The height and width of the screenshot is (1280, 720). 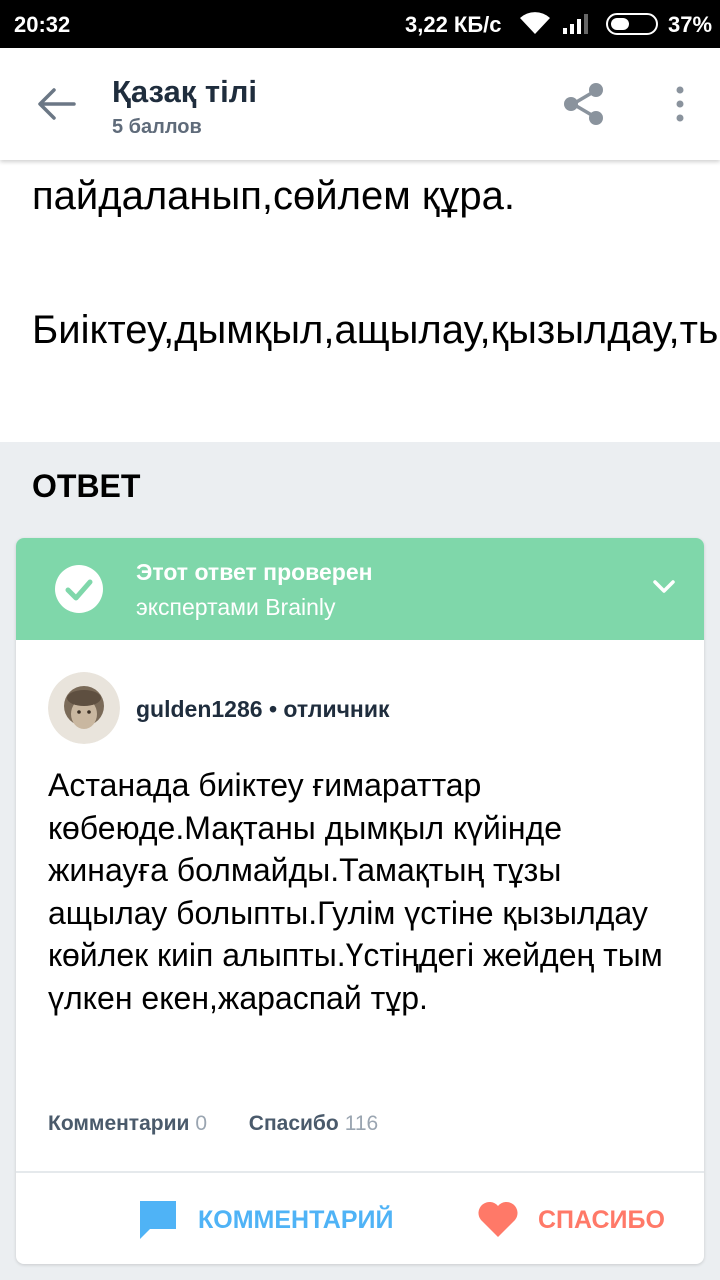 I want to click on back-arrow-icon, so click(x=56, y=104).